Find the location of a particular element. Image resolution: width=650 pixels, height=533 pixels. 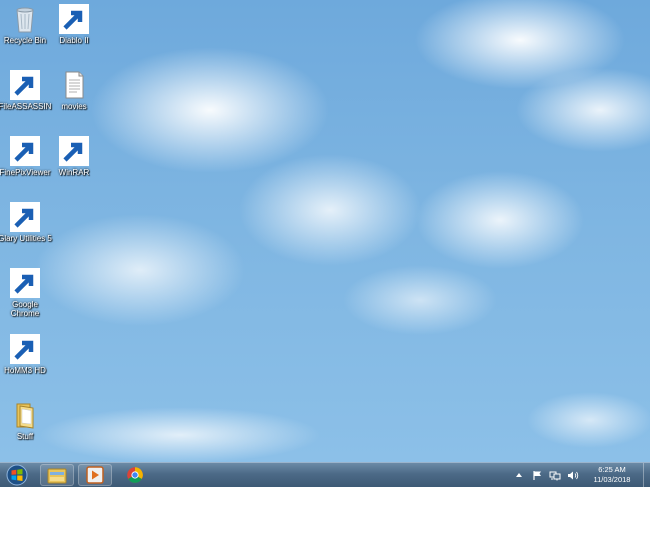

speaker-icon is located at coordinates (573, 475).